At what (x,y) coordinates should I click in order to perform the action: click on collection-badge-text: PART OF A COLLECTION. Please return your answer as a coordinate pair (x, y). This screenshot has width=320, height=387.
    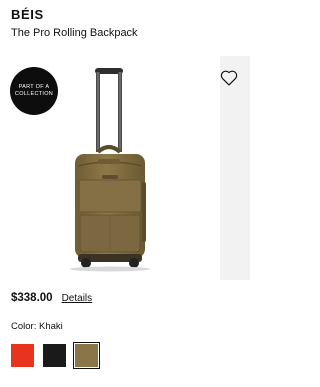
    Looking at the image, I should click on (34, 90).